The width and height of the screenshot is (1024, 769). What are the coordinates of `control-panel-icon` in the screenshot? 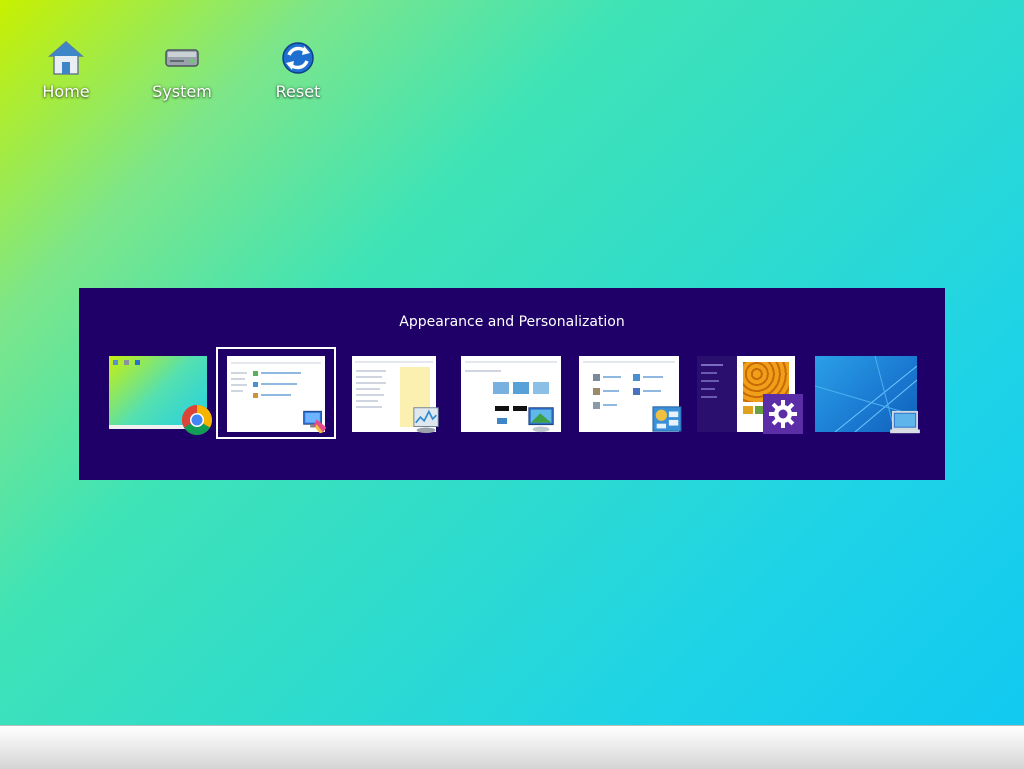 It's located at (667, 419).